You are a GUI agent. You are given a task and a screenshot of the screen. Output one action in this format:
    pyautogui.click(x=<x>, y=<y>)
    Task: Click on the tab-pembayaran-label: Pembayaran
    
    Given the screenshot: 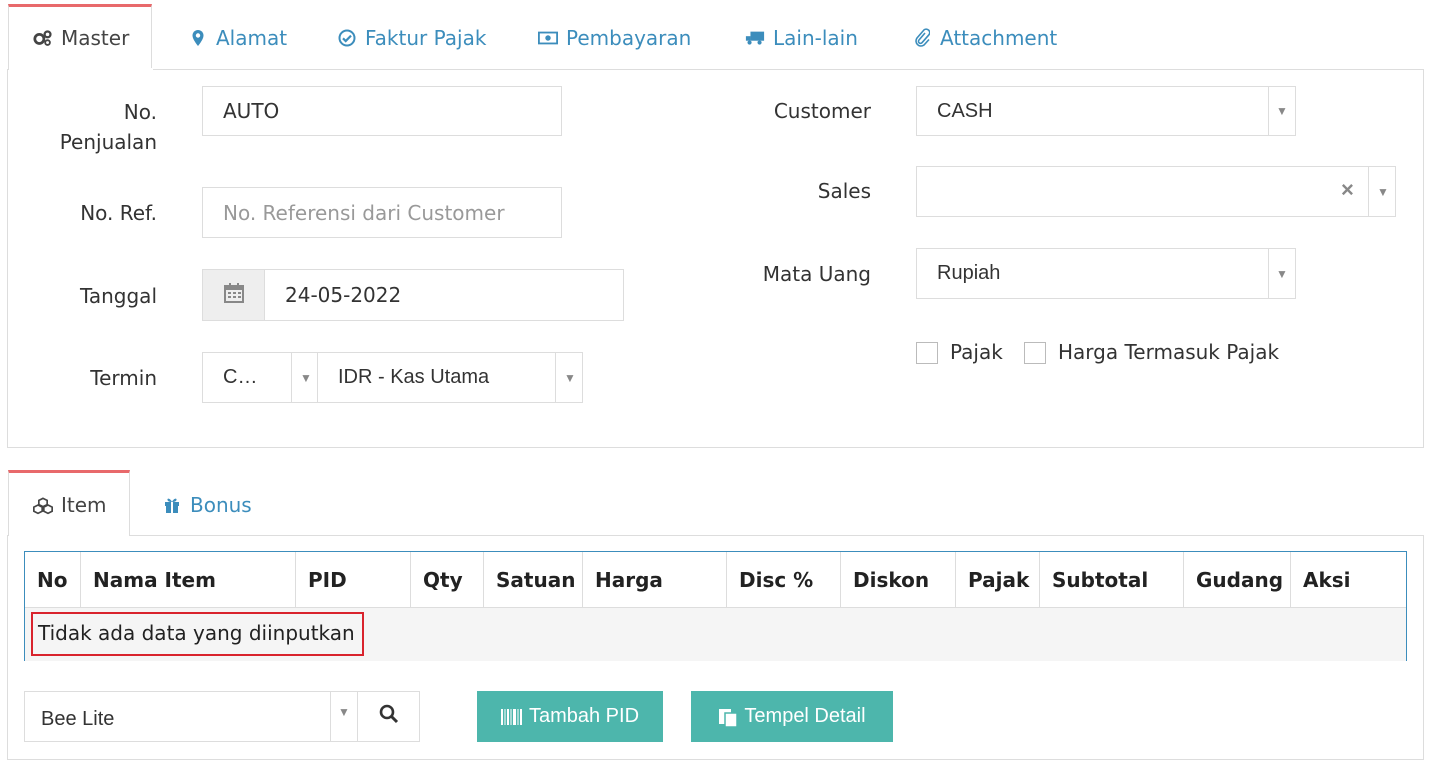 What is the action you would take?
    pyautogui.click(x=629, y=38)
    